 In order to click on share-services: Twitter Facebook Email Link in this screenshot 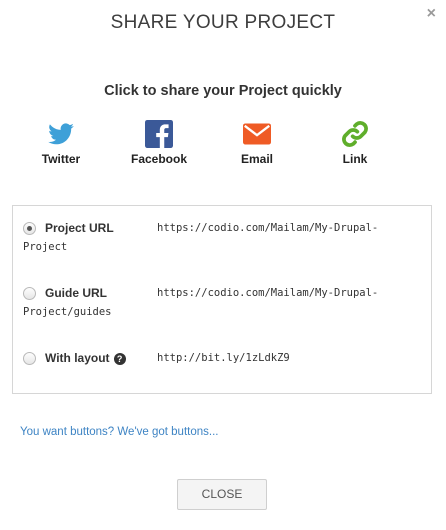, I will do `click(223, 145)`.